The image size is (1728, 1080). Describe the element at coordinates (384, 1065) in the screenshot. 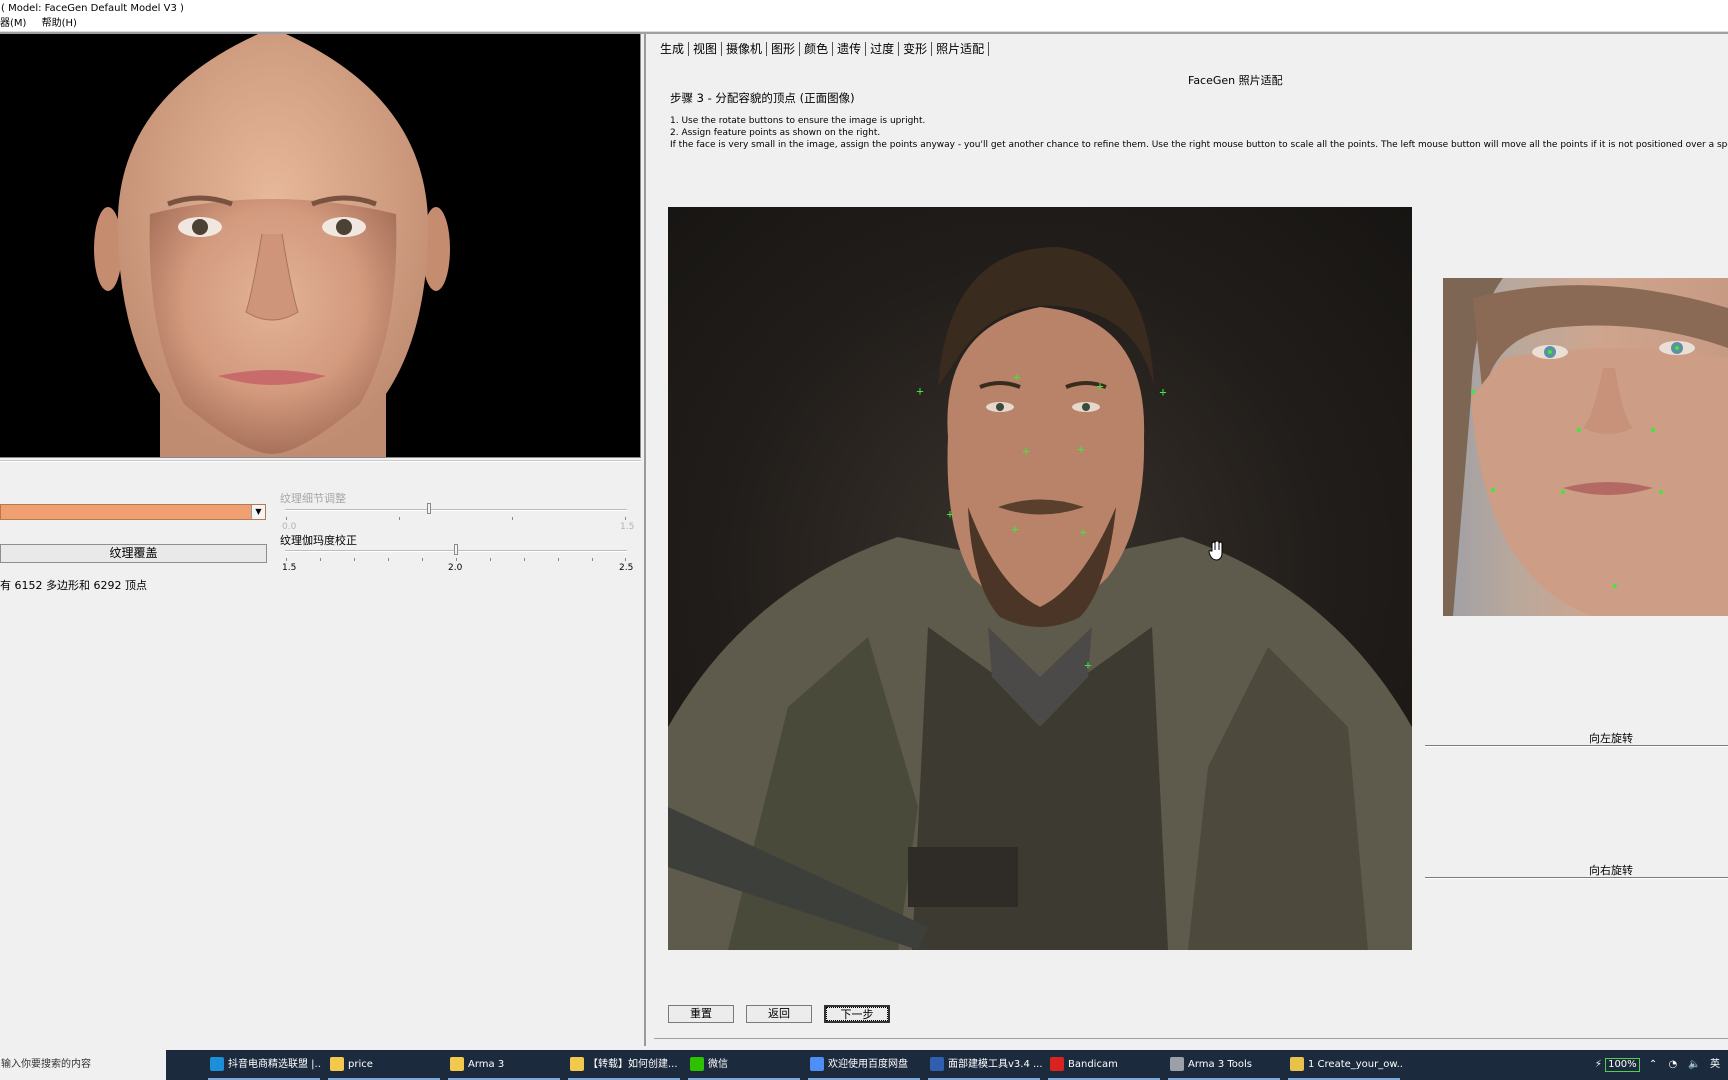

I see `taskbar-item: price` at that location.